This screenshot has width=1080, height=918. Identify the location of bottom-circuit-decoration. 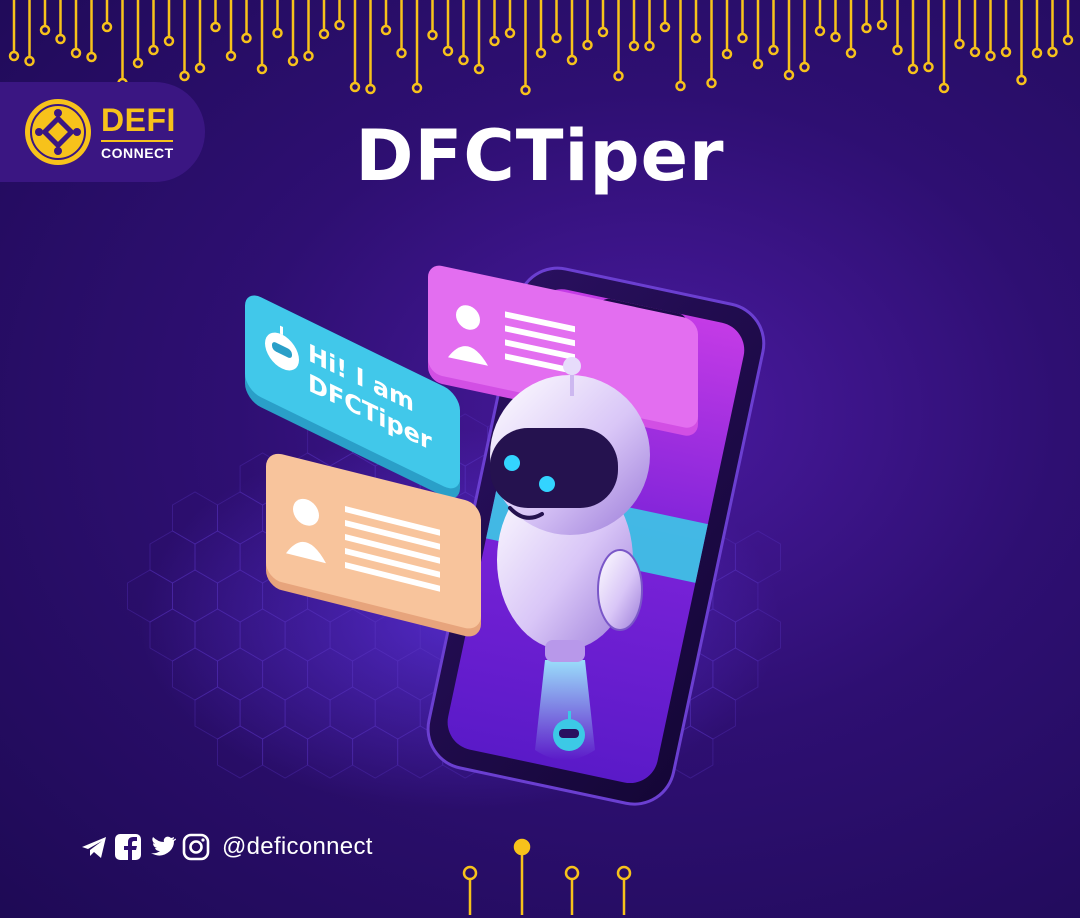
(547, 876).